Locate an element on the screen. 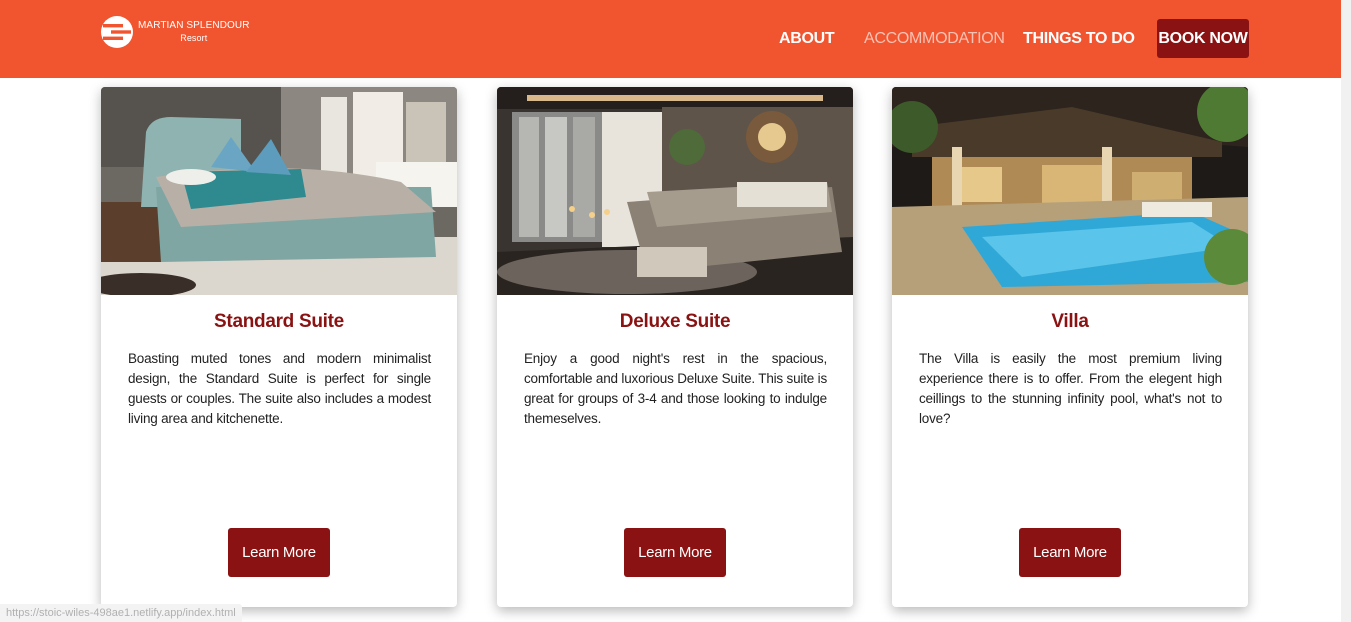 The image size is (1351, 622). scrollbar is located at coordinates (1346, 311).